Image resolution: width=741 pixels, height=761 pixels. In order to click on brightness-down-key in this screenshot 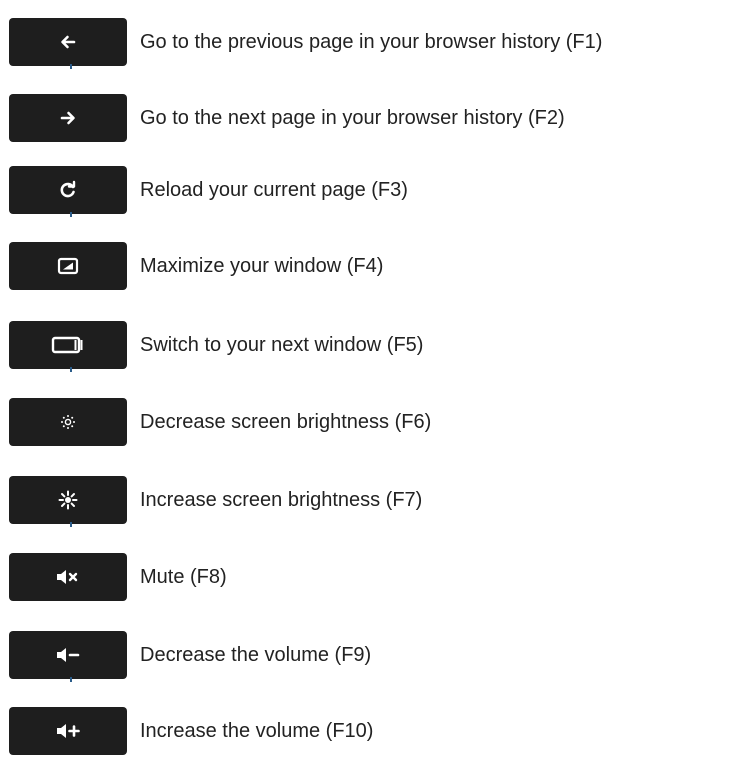, I will do `click(68, 422)`.